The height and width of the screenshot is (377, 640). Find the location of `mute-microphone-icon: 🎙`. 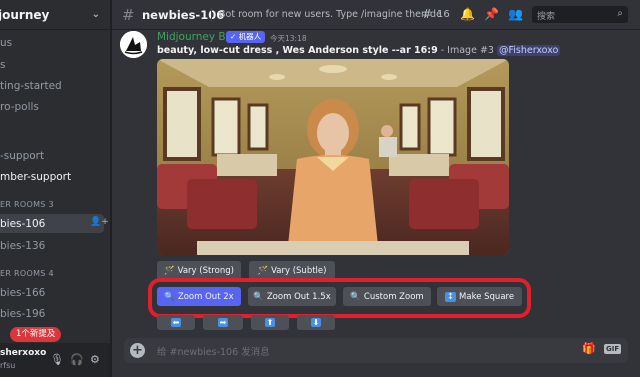

mute-microphone-icon: 🎙 is located at coordinates (57, 359).